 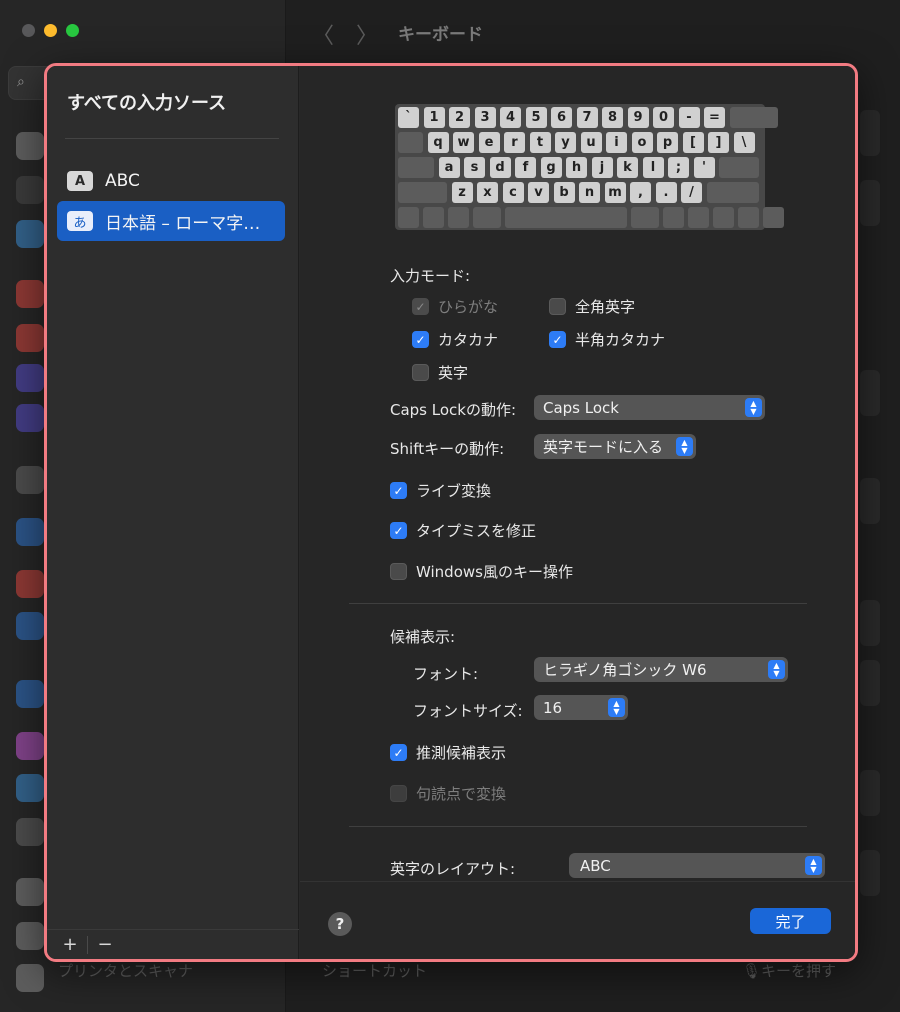 I want to click on font-size-value: 16, so click(x=553, y=707).